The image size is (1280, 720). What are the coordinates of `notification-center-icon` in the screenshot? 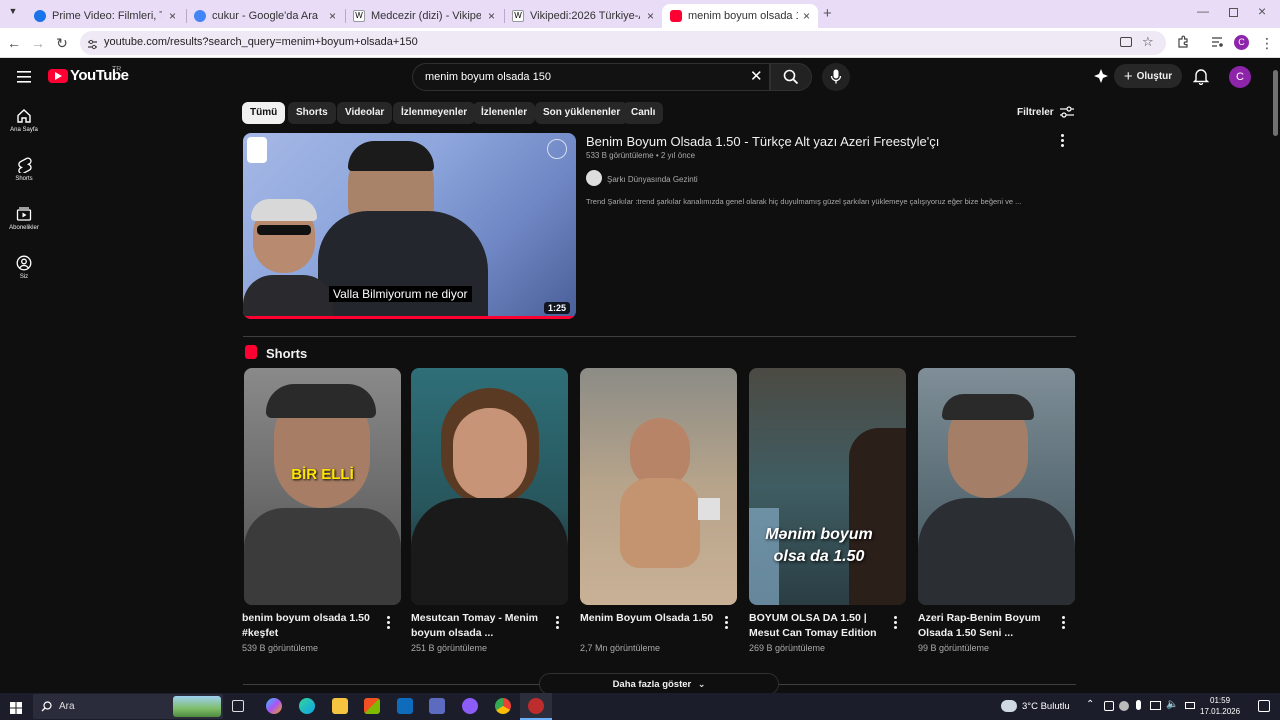 It's located at (1264, 706).